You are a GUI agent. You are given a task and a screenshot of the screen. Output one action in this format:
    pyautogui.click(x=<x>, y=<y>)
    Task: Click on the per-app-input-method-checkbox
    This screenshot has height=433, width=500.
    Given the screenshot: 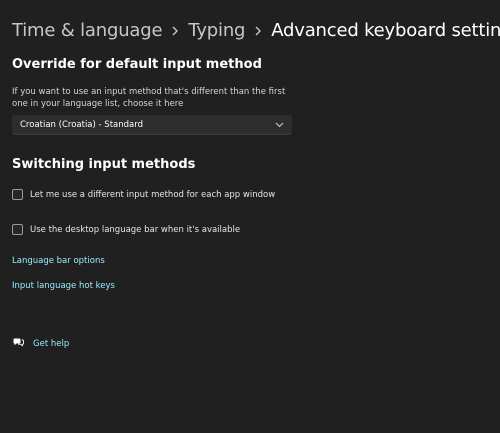 What is the action you would take?
    pyautogui.click(x=17, y=194)
    